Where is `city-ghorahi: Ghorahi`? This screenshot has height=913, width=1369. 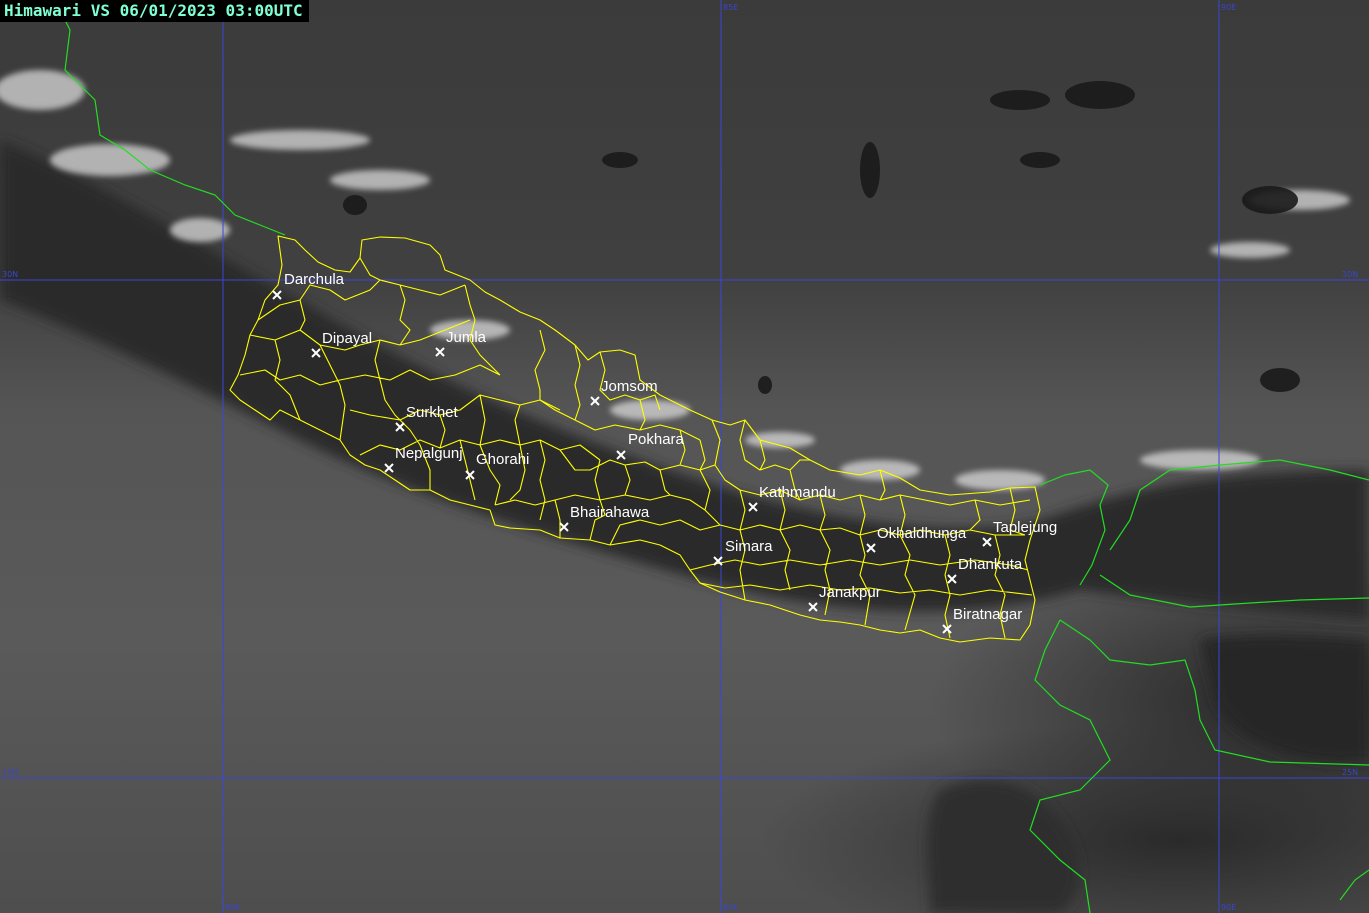 city-ghorahi: Ghorahi is located at coordinates (497, 465).